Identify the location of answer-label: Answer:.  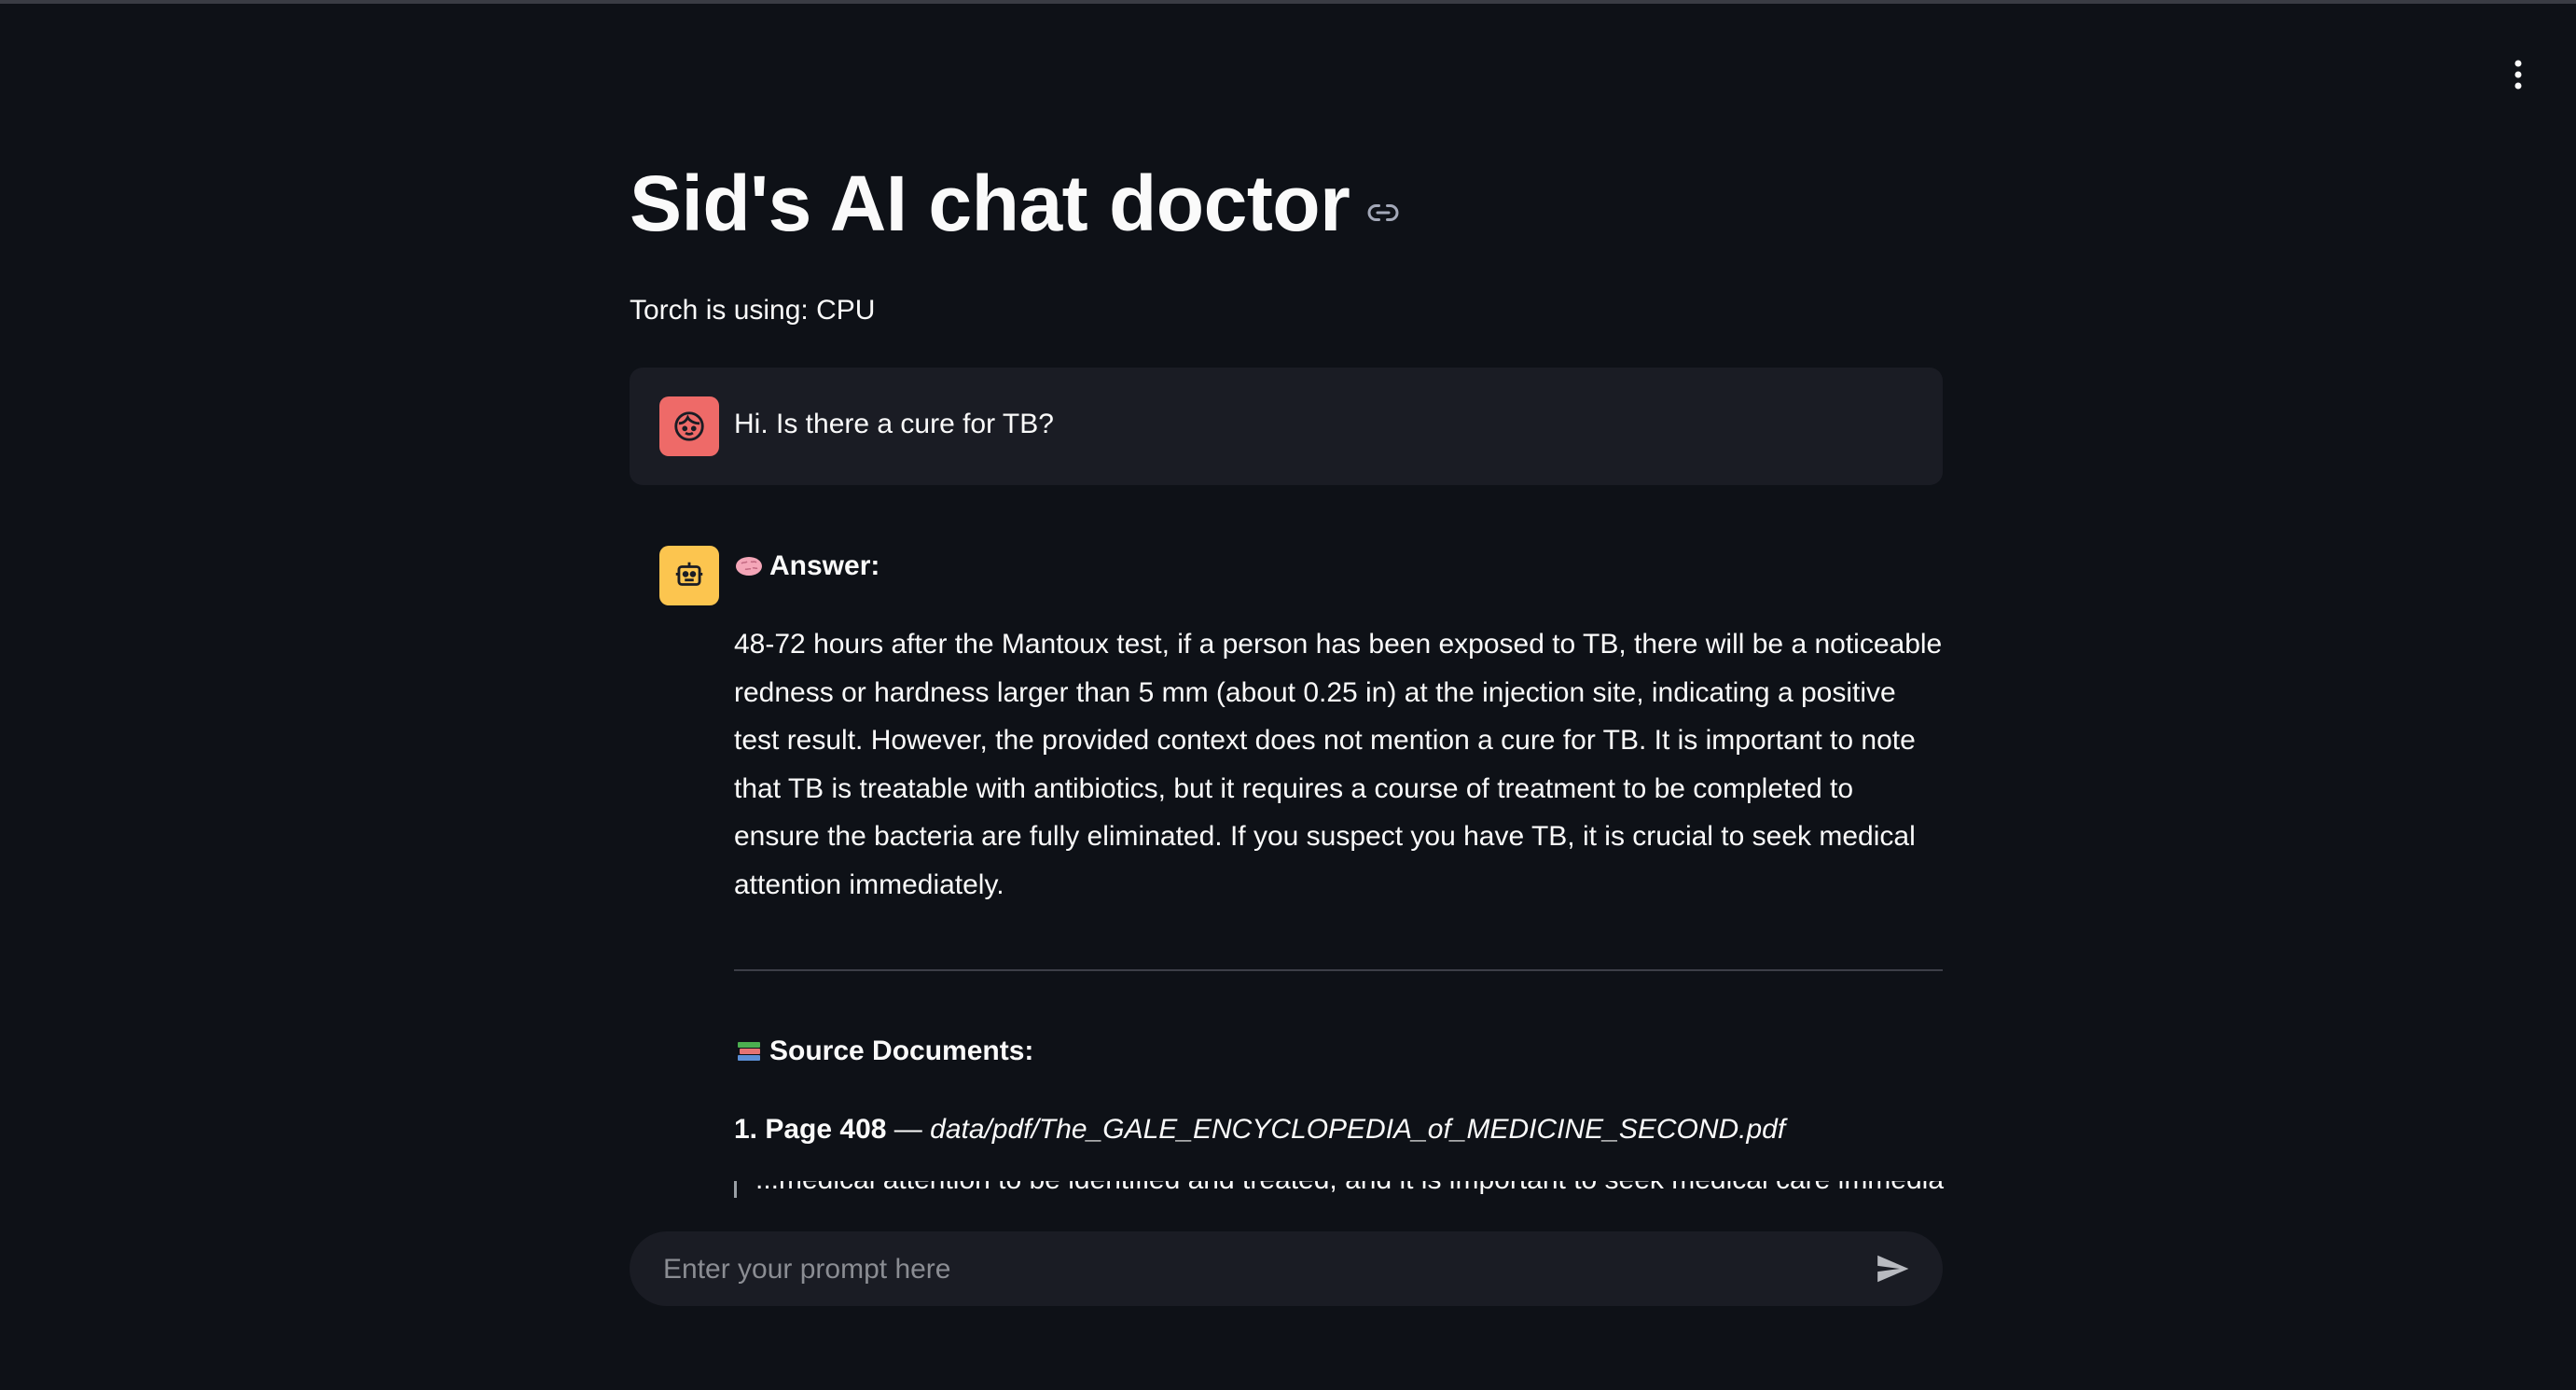
(824, 565).